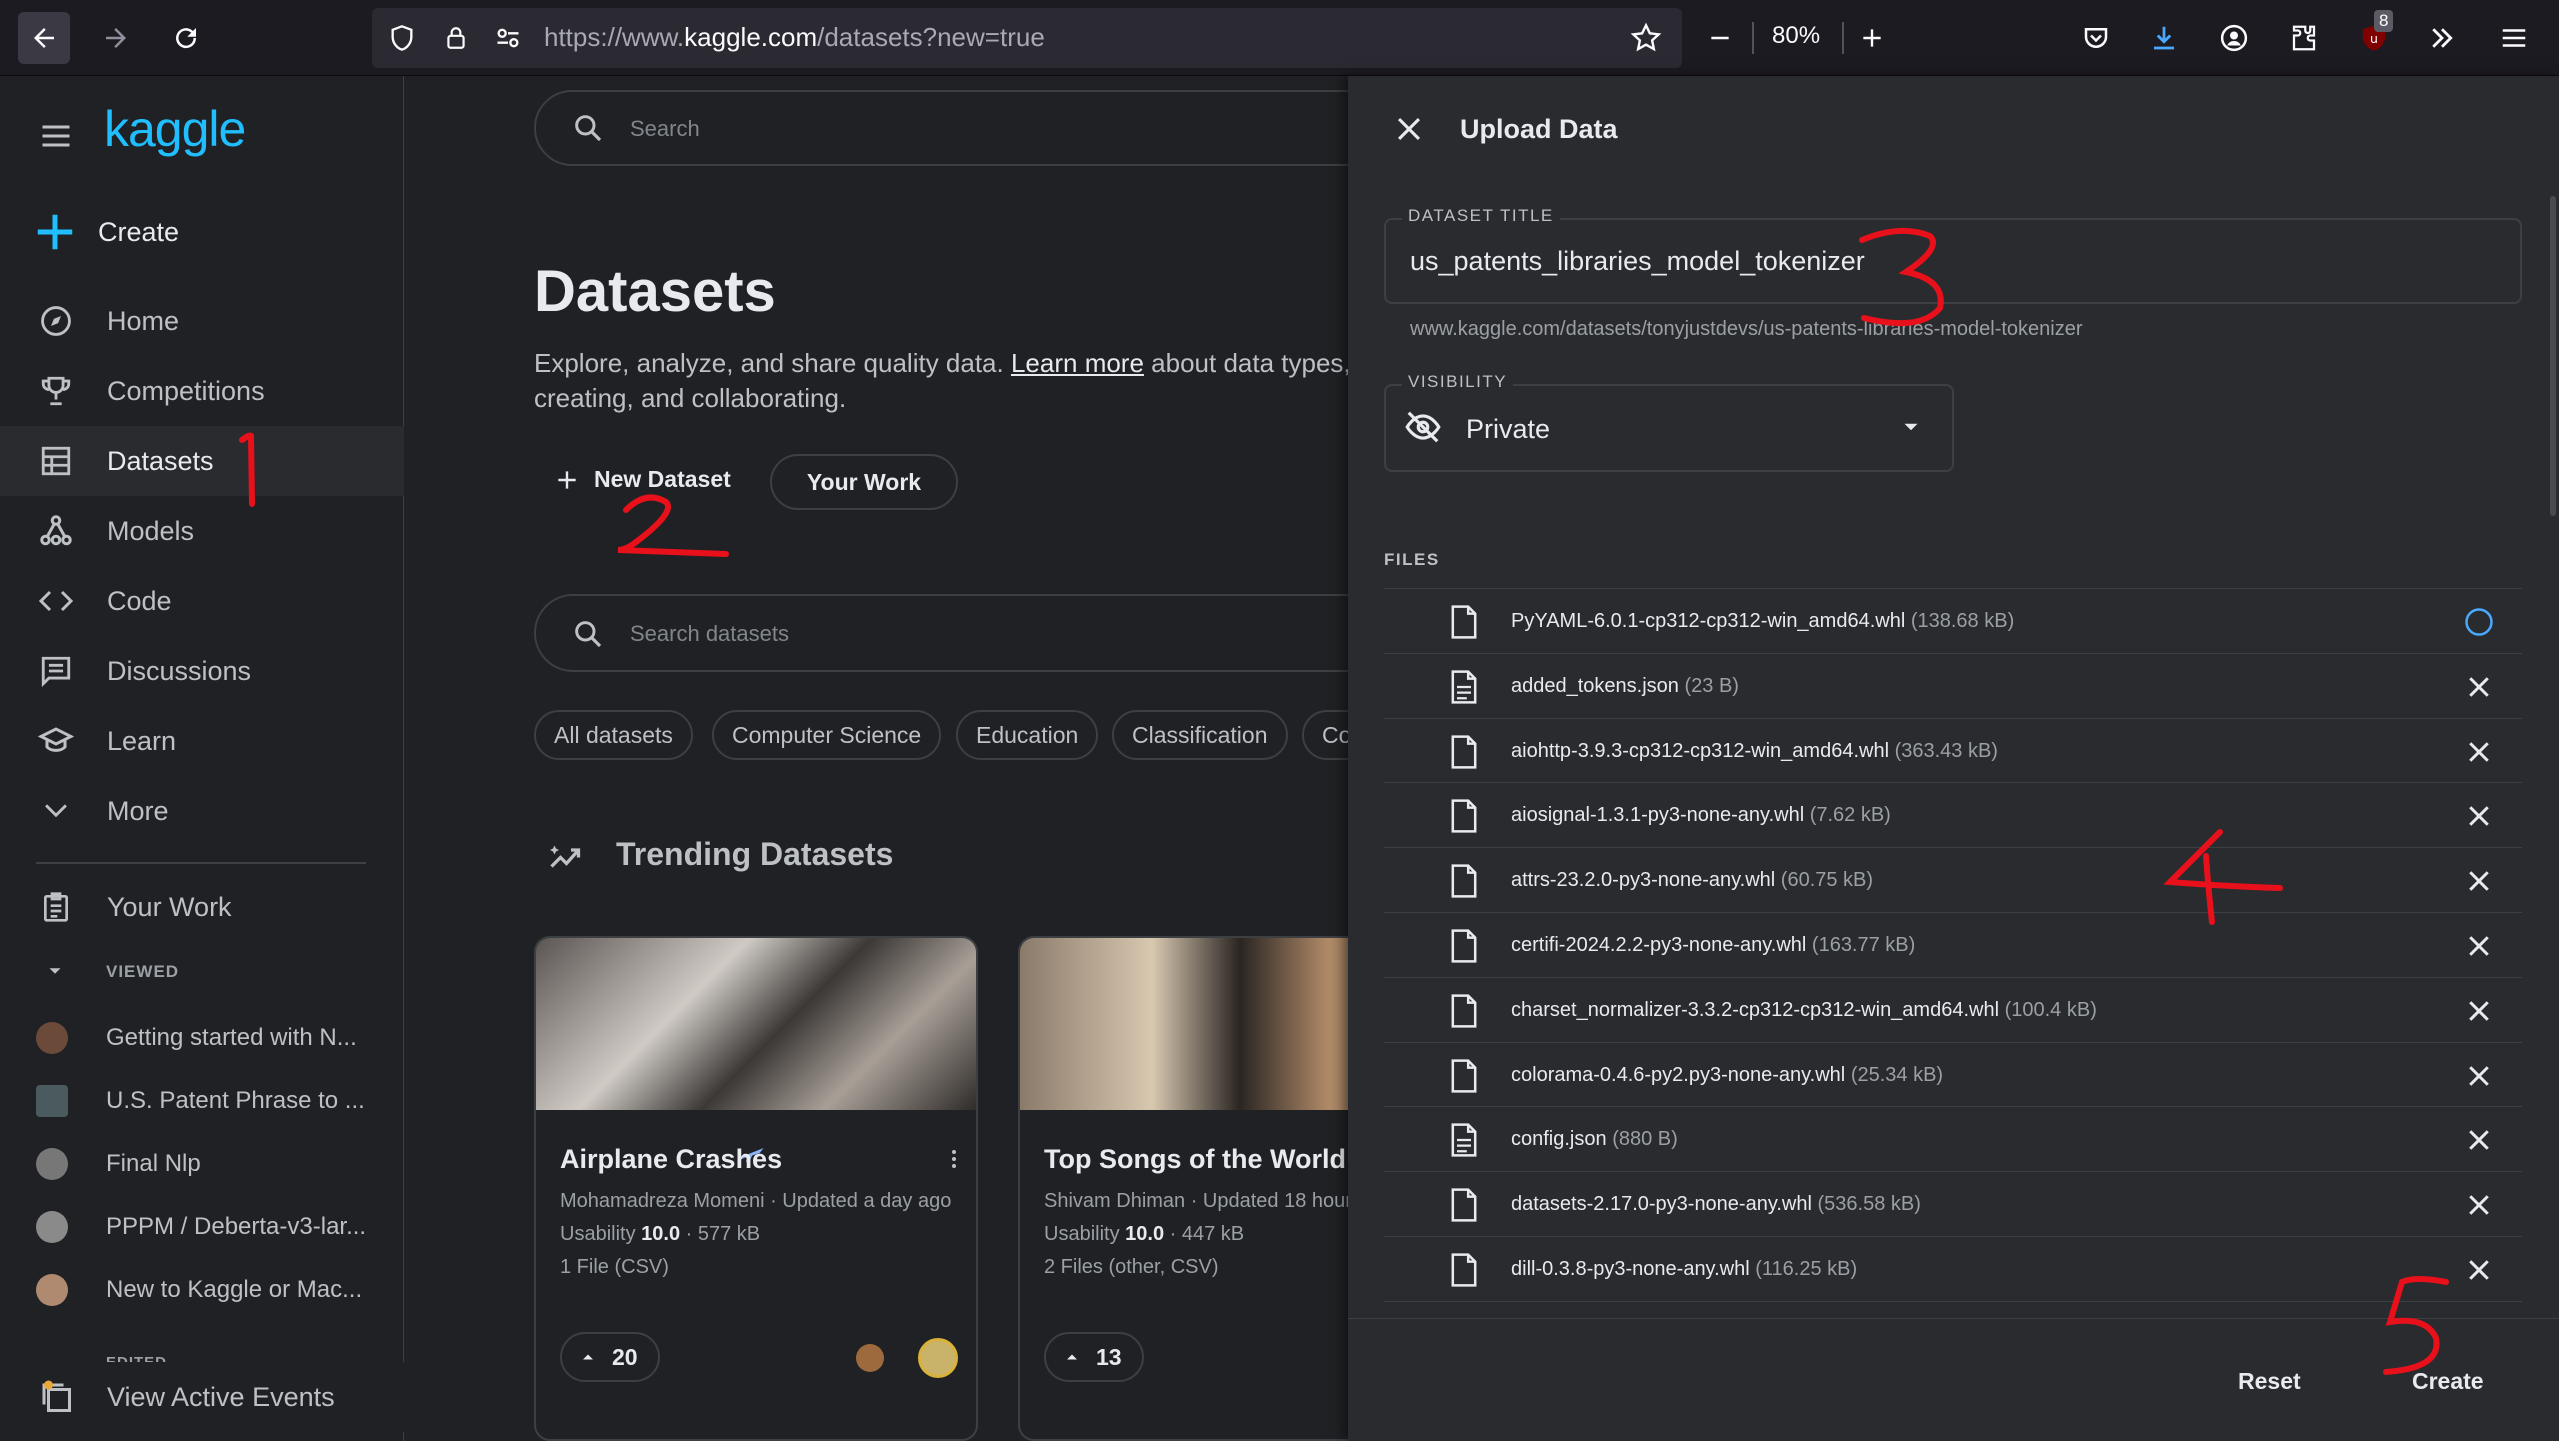  What do you see at coordinates (864, 482) in the screenshot?
I see `your-work-button: Your Work` at bounding box center [864, 482].